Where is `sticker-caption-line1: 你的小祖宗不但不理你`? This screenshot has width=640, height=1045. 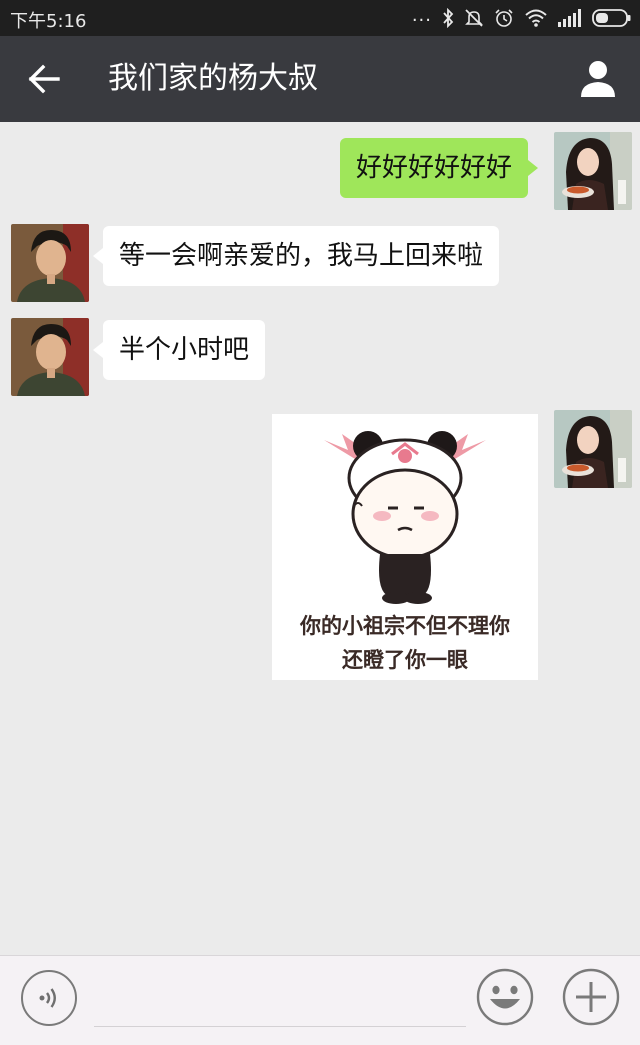 sticker-caption-line1: 你的小祖宗不但不理你 is located at coordinates (405, 626).